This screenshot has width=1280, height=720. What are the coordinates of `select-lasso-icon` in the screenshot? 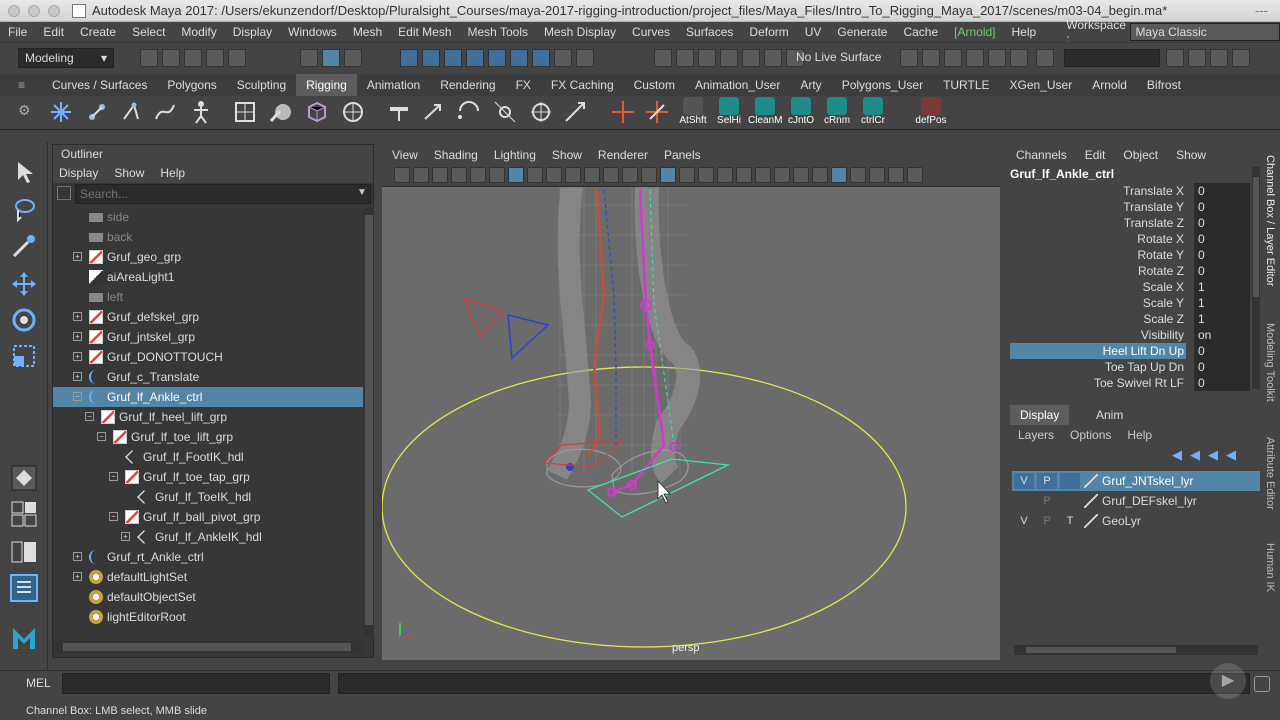 It's located at (585, 58).